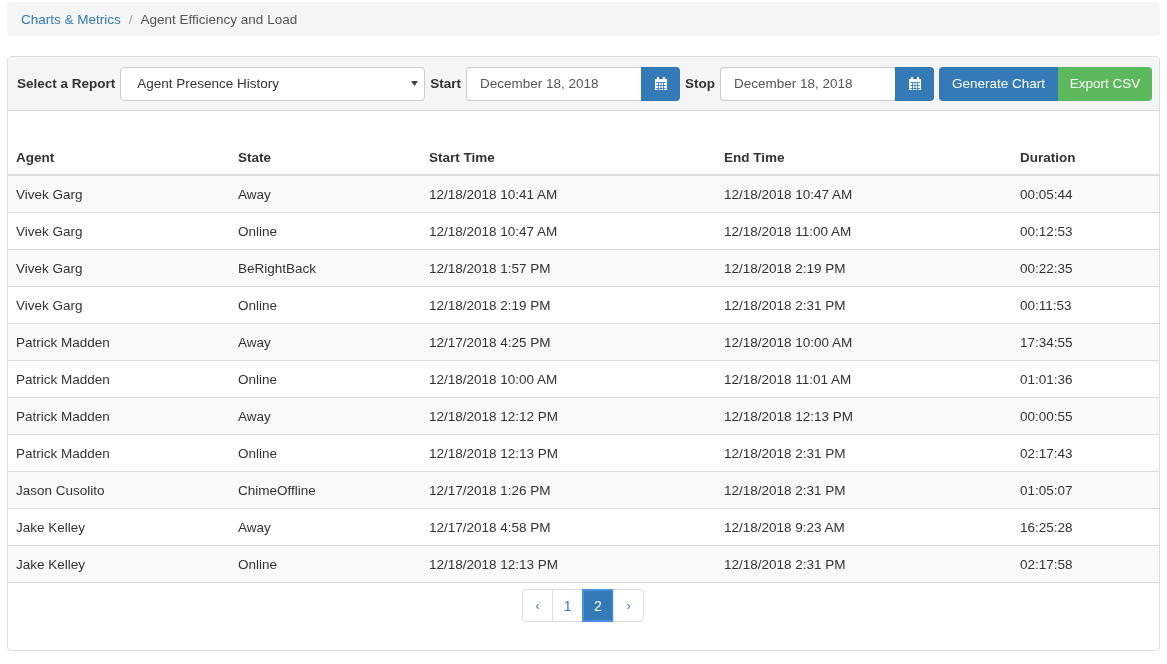  I want to click on table-cell: 17:34:55, so click(1085, 342).